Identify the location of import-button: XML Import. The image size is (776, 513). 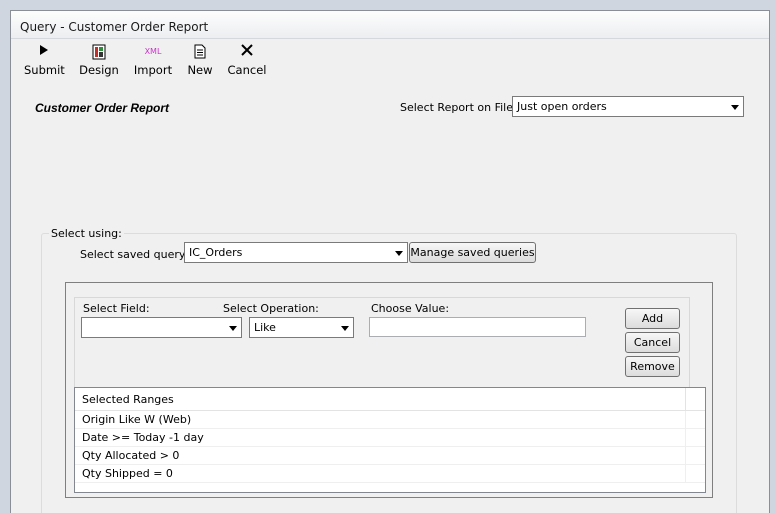
(153, 61).